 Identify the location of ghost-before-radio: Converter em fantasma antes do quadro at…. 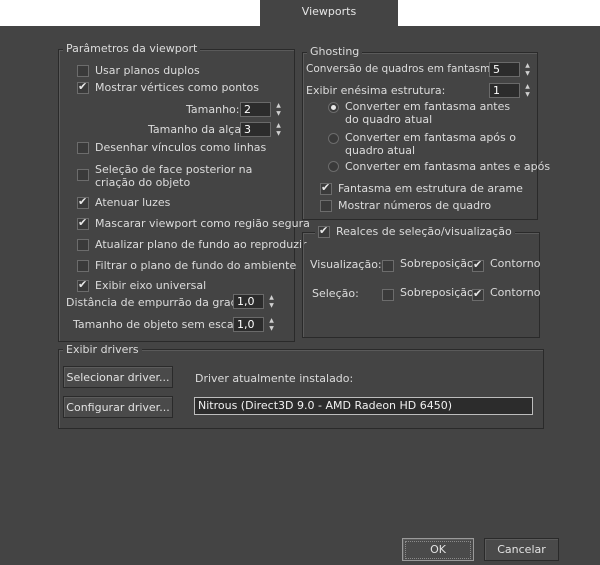
(424, 113).